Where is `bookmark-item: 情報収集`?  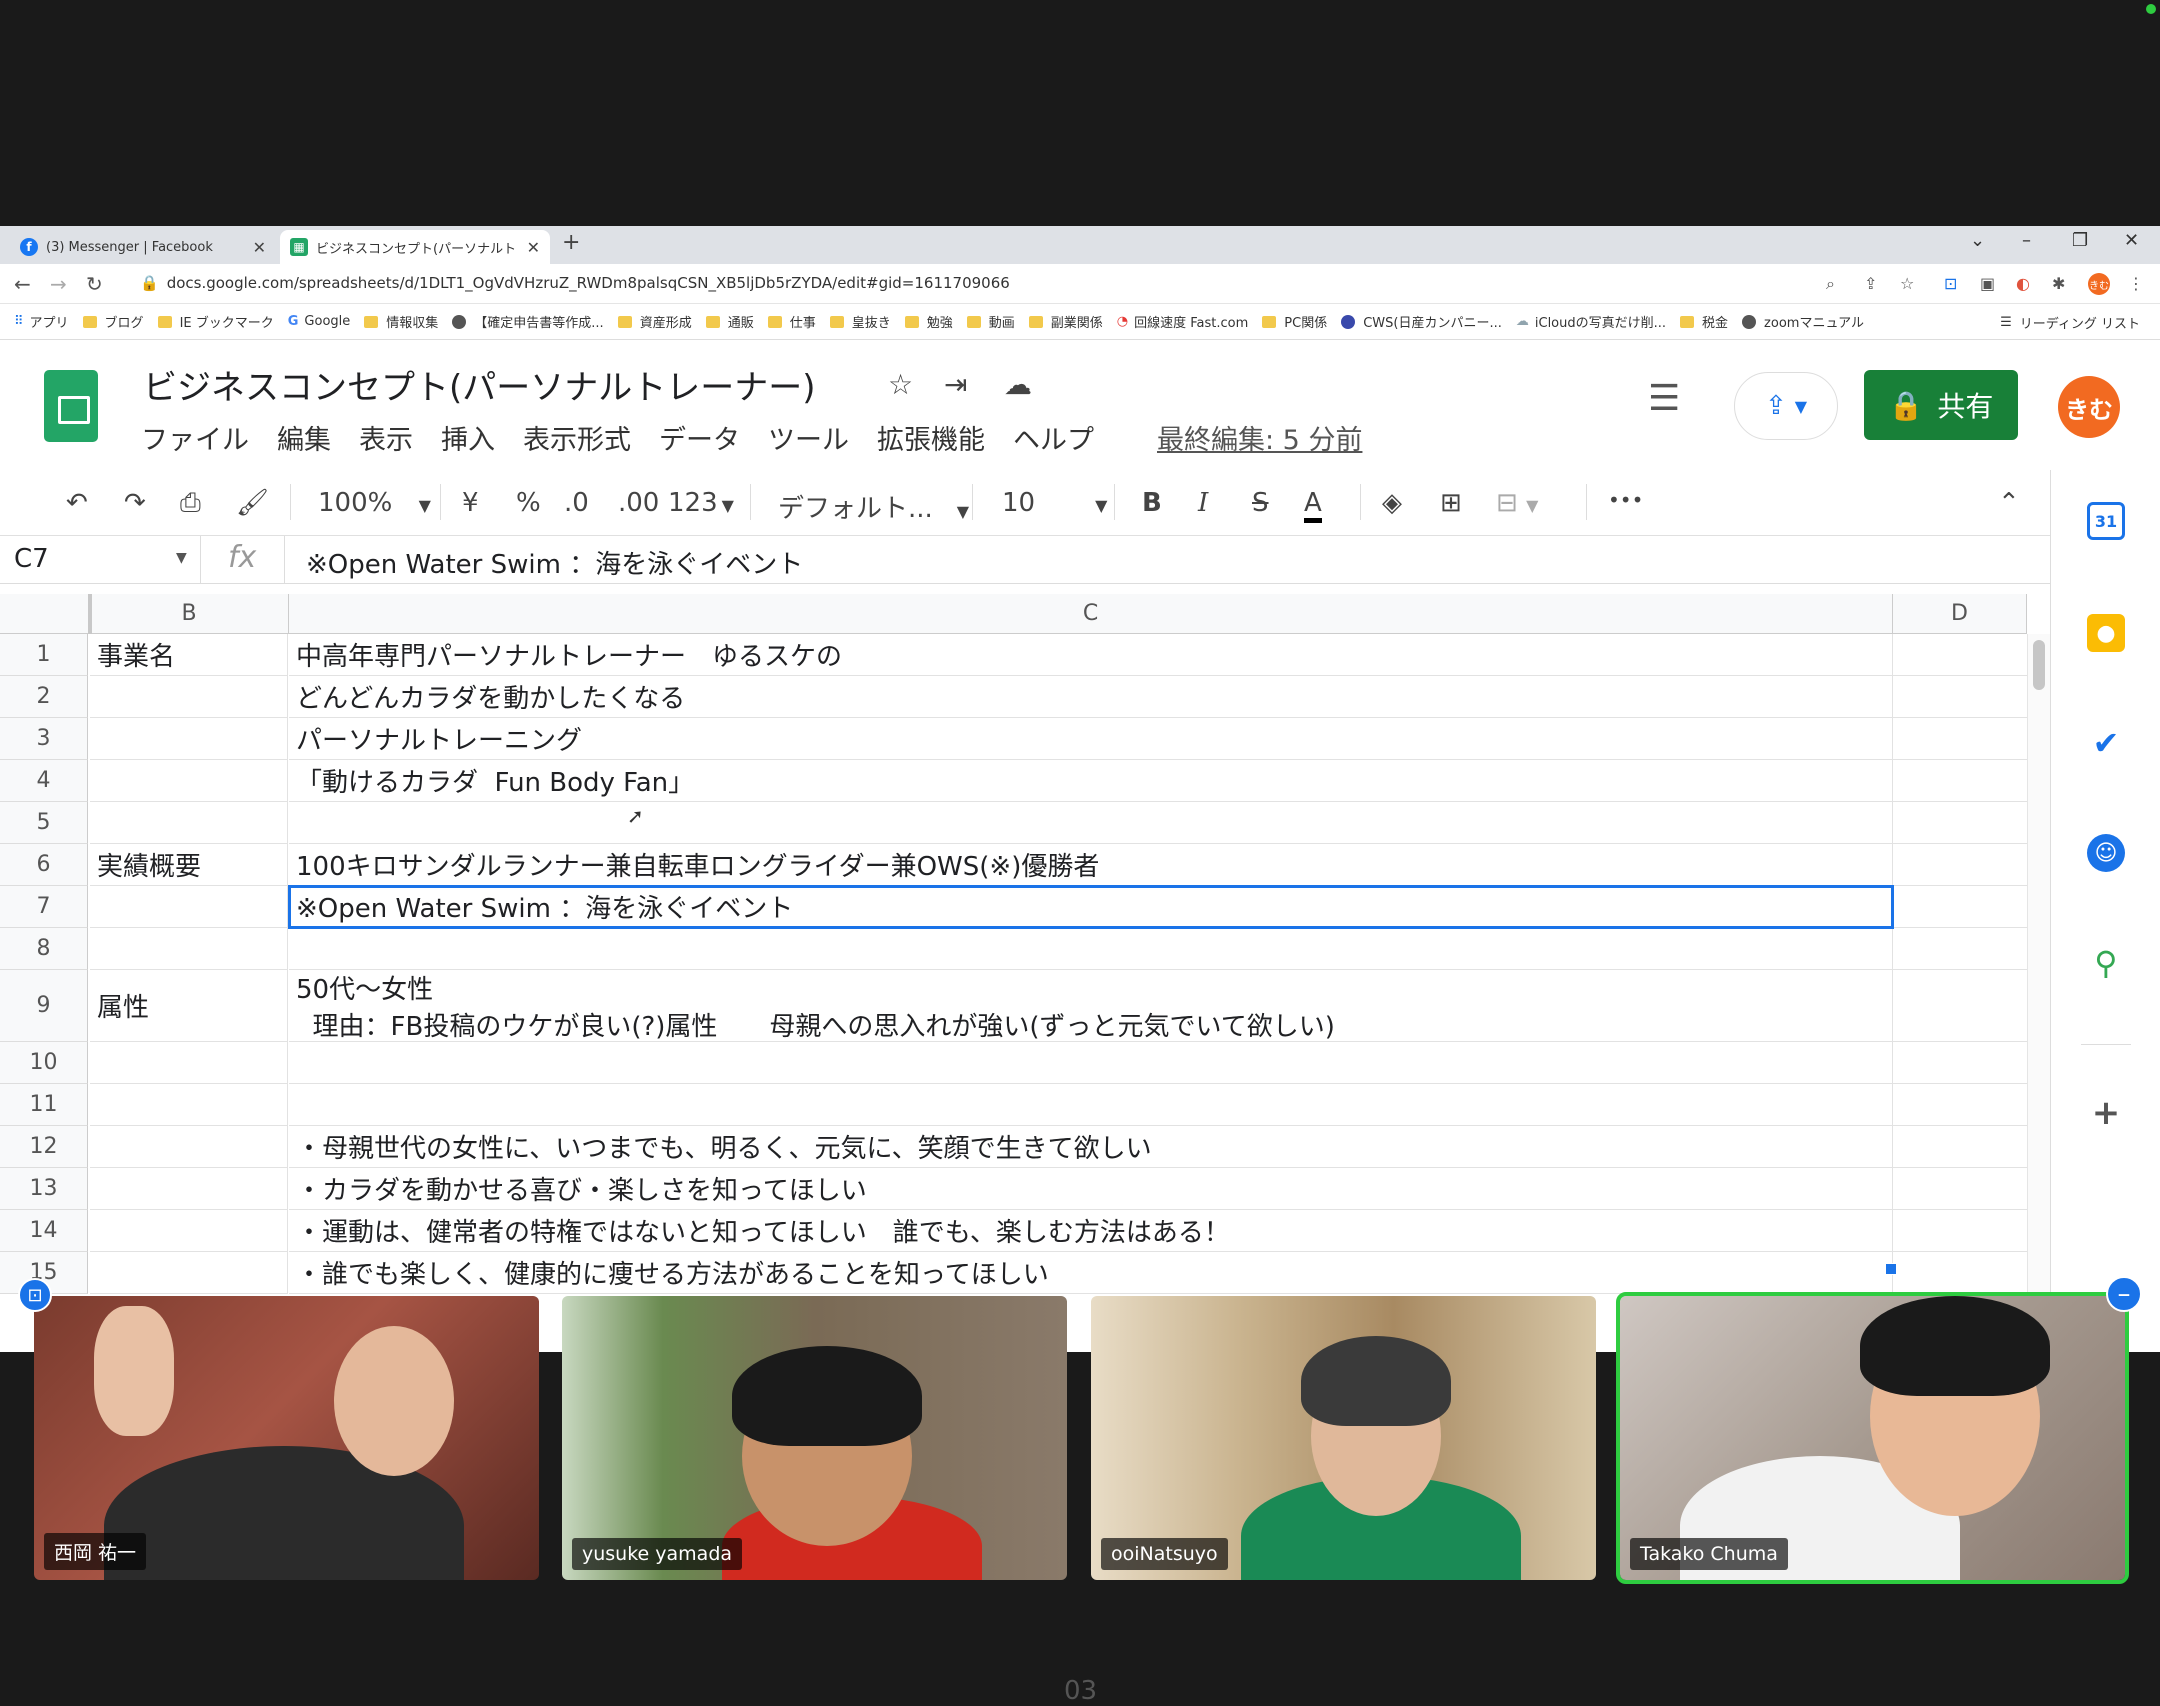
bookmark-item: 情報収集 is located at coordinates (401, 321).